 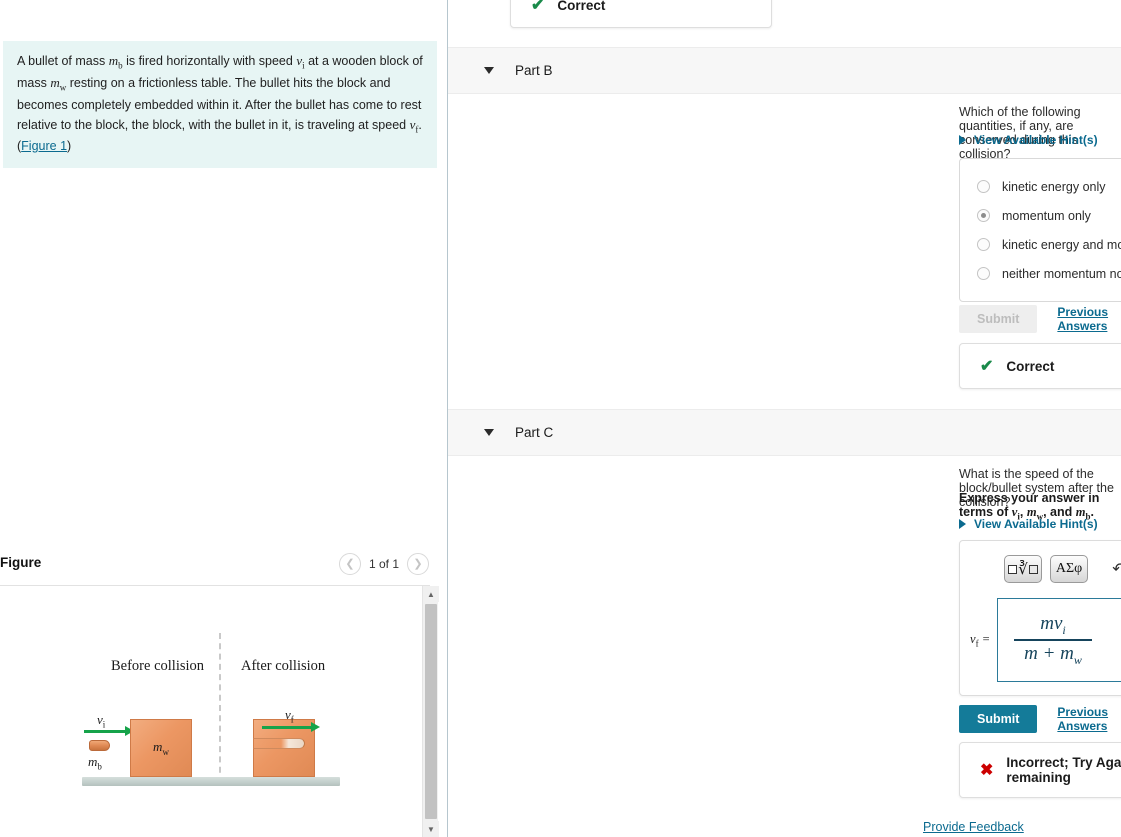 What do you see at coordinates (109, 731) in the screenshot?
I see `velocity-arrow-initial` at bounding box center [109, 731].